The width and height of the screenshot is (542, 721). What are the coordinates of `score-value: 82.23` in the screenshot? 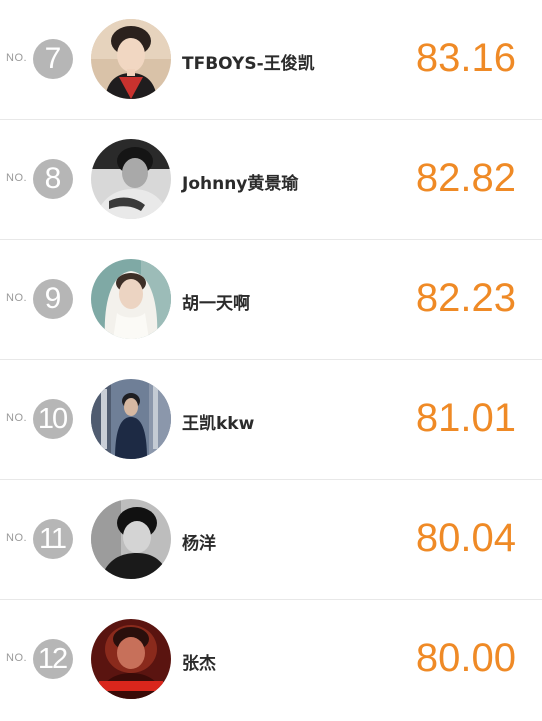 It's located at (465, 298).